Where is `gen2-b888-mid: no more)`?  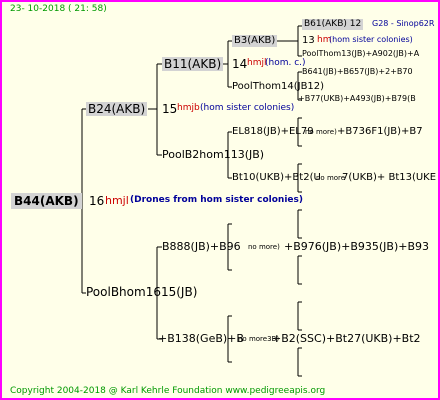
gen2-b888-mid: no more) is located at coordinates (264, 247).